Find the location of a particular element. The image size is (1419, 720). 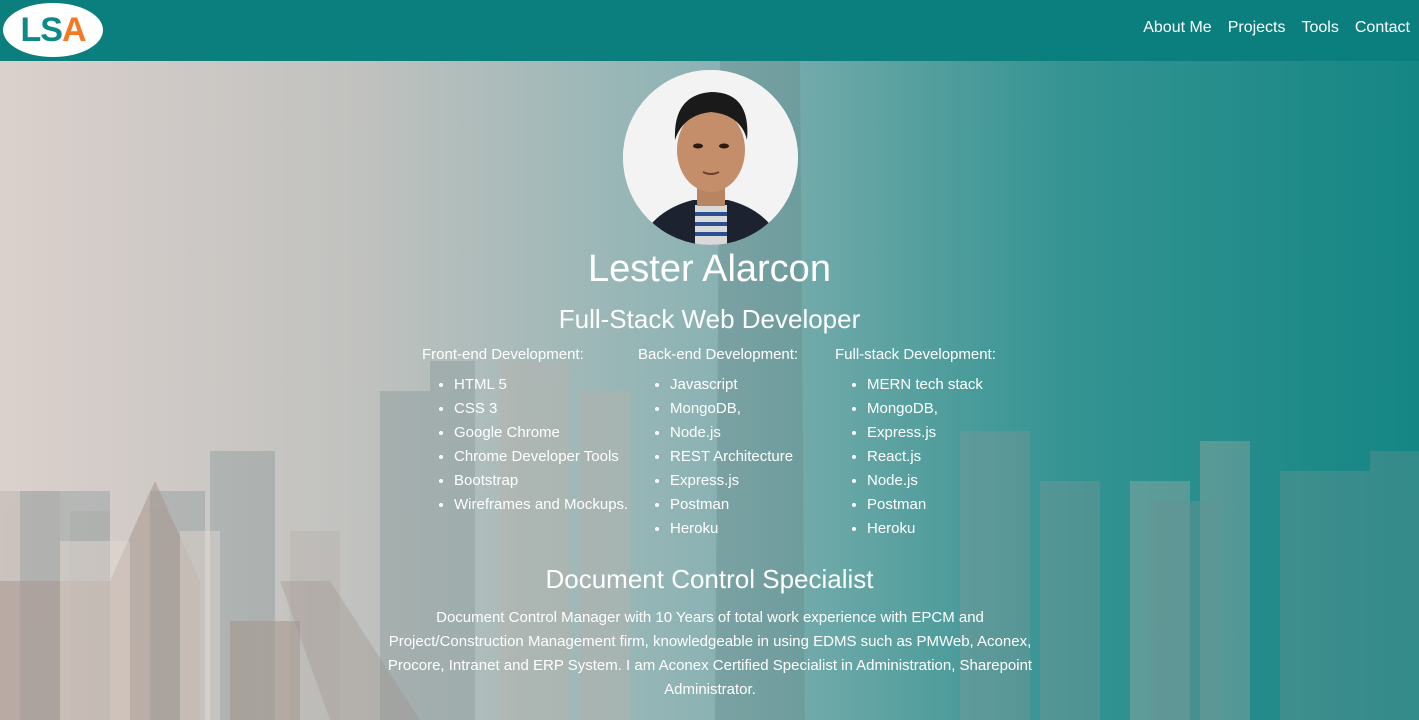

nav-about-me: About Me is located at coordinates (1177, 28).